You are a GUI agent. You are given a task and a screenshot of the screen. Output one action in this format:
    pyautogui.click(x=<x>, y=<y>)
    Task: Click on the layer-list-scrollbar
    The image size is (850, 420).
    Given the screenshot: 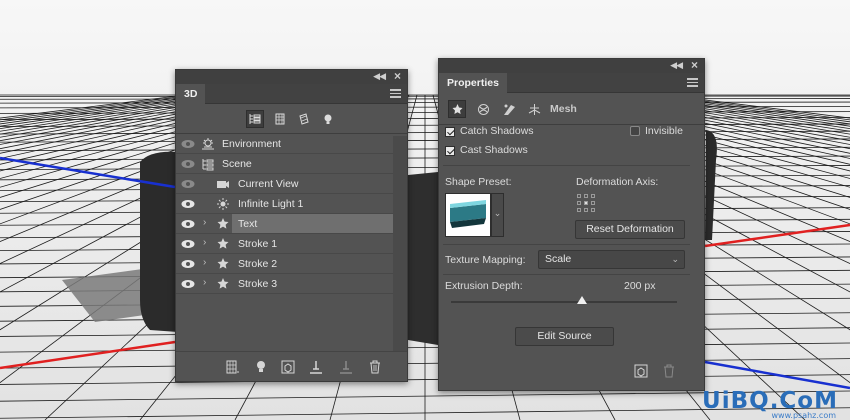 What is the action you would take?
    pyautogui.click(x=400, y=244)
    